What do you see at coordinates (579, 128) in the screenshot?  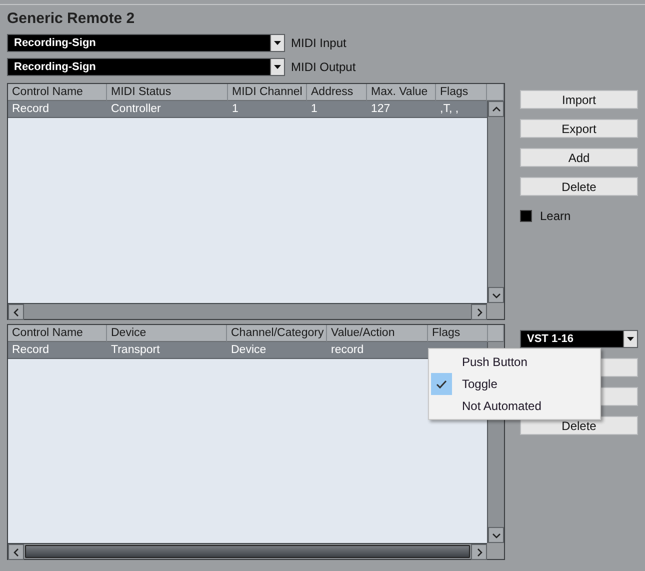 I see `action-button: Export` at bounding box center [579, 128].